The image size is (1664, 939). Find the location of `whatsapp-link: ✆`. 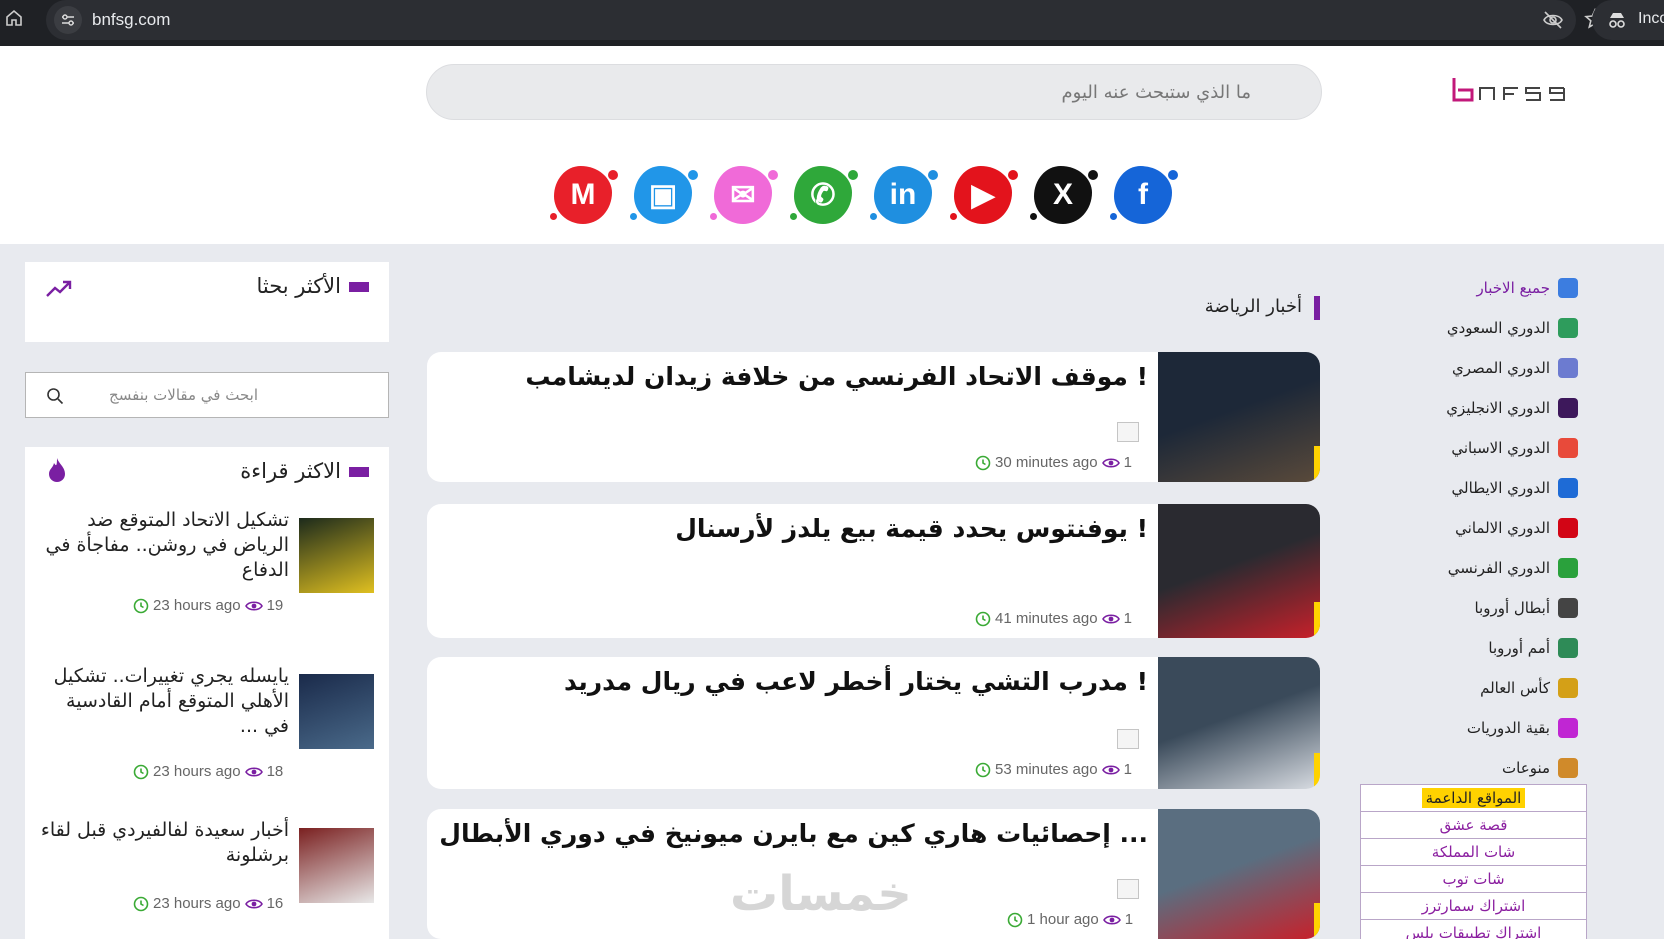

whatsapp-link: ✆ is located at coordinates (824, 196).